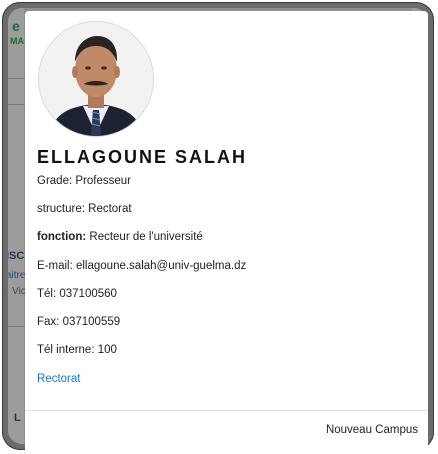 The width and height of the screenshot is (438, 454). Describe the element at coordinates (17, 41) in the screenshot. I see `background-logo-text-fragment: MA` at that location.